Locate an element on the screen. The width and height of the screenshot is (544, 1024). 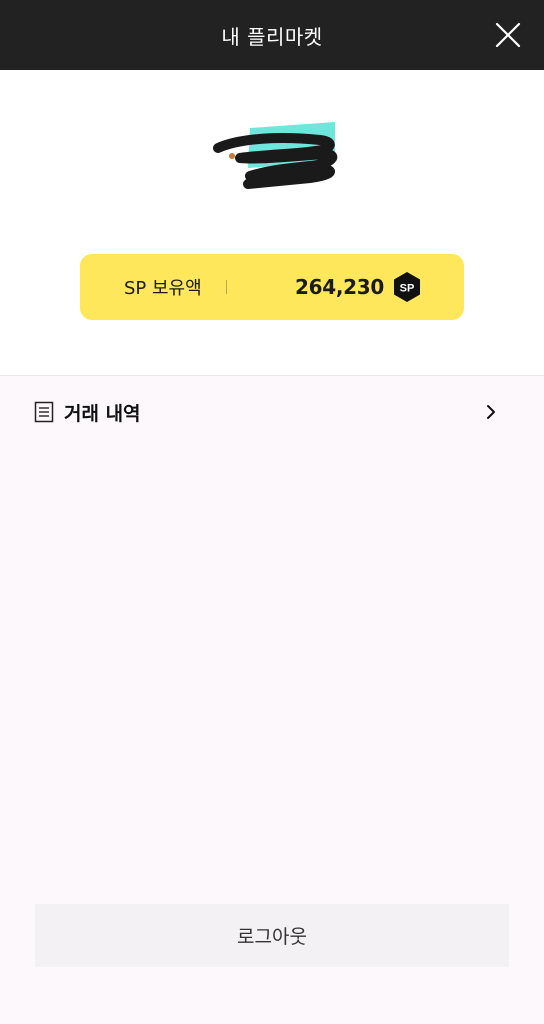
sp-balance-card: SP 보유액 264,230 SP is located at coordinates (272, 287).